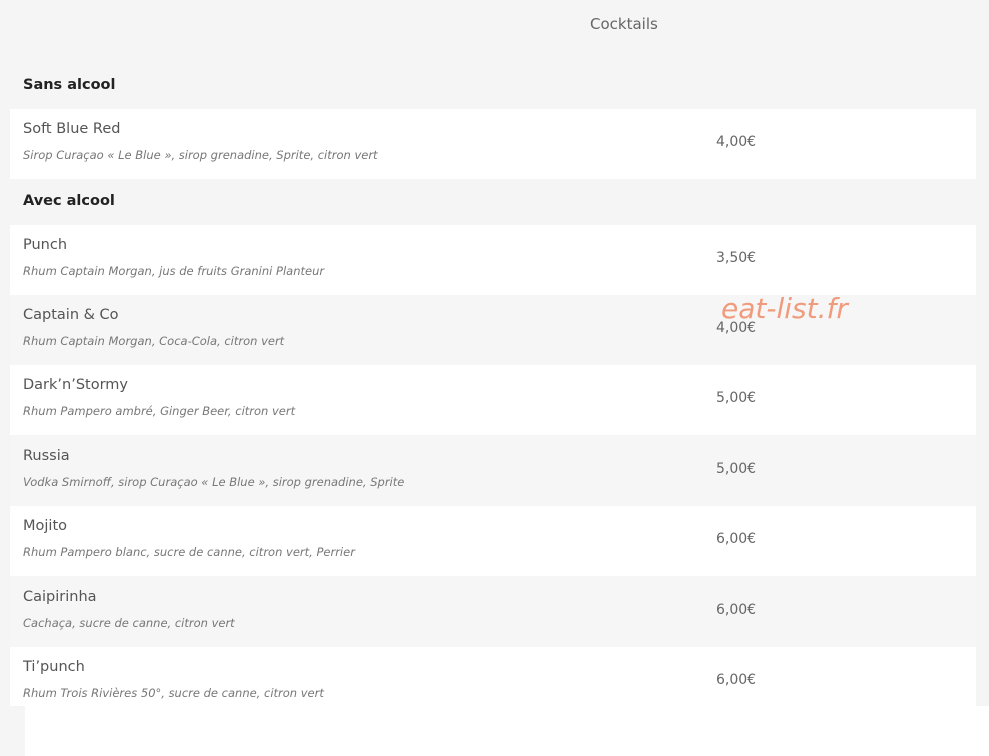  What do you see at coordinates (60, 597) in the screenshot?
I see `menu-item-name: Caipirinha` at bounding box center [60, 597].